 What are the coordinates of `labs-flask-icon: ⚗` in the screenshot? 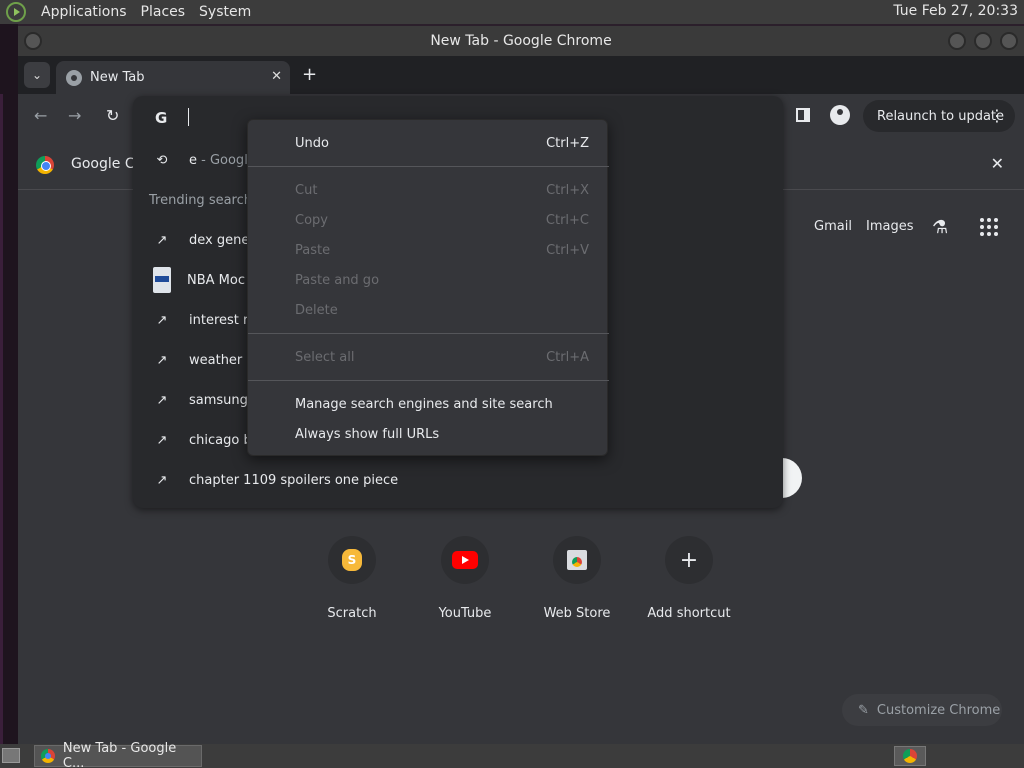 It's located at (940, 227).